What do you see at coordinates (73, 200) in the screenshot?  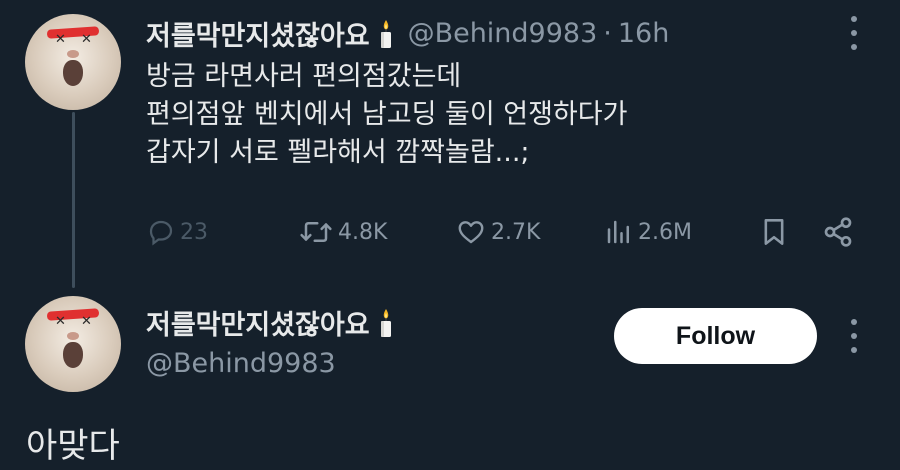 I see `thread-connector-line` at bounding box center [73, 200].